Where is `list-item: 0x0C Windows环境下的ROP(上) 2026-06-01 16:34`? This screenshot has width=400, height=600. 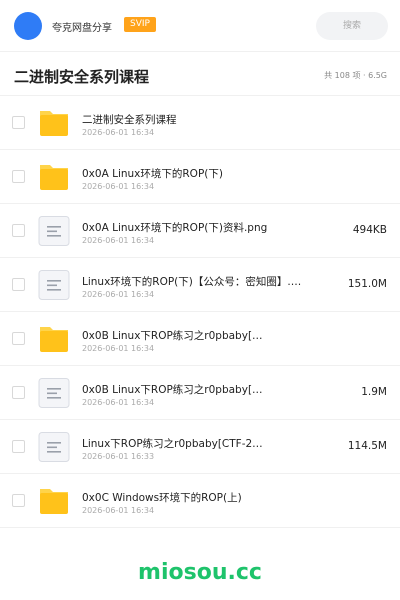 list-item: 0x0C Windows环境下的ROP(上) 2026-06-01 16:34 is located at coordinates (200, 501).